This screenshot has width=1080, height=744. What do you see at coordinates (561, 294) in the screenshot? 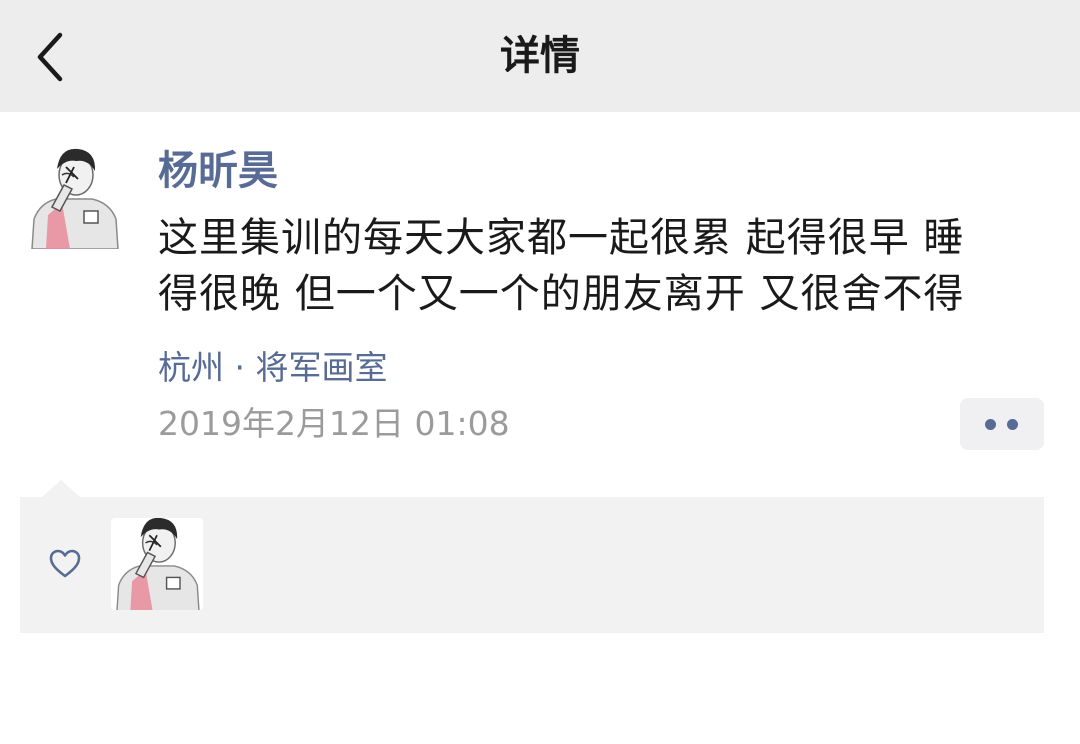
I see `post-text-line: 得很晚 但一个又一个的朋友离开 又很舍不得` at bounding box center [561, 294].